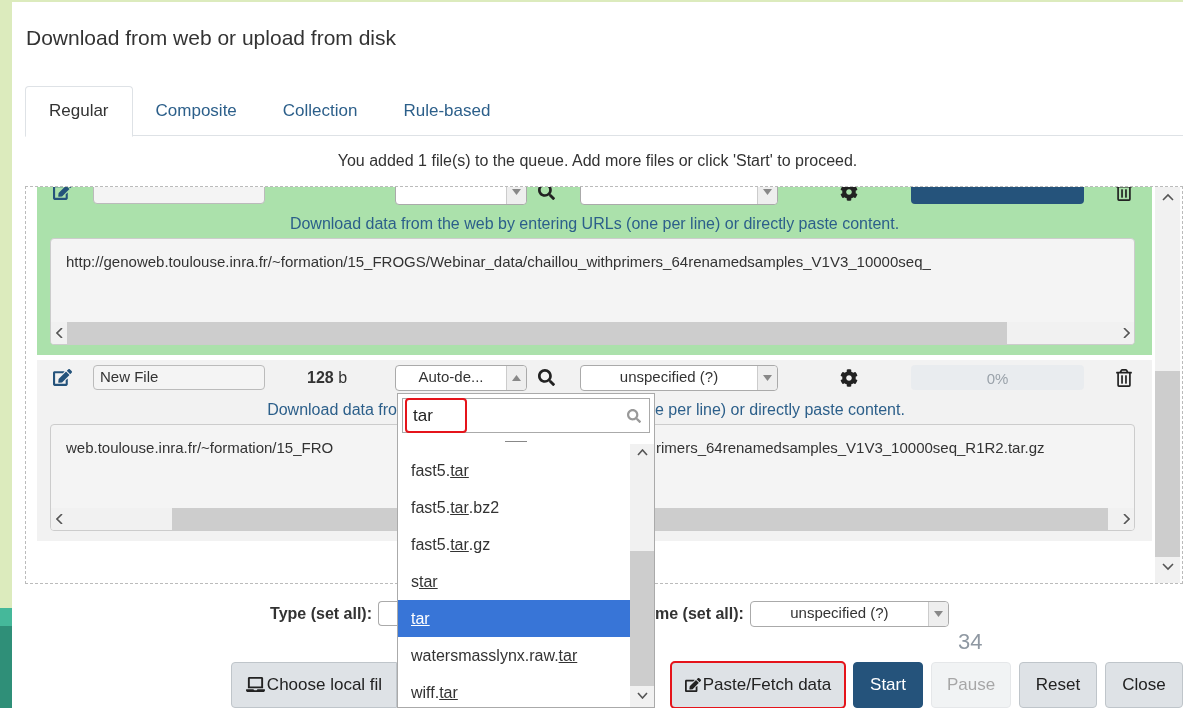  I want to click on file-size: 128 b, so click(327, 377).